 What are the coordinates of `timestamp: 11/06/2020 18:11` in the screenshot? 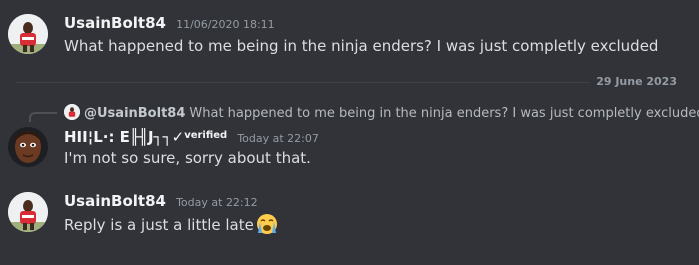 It's located at (225, 24).